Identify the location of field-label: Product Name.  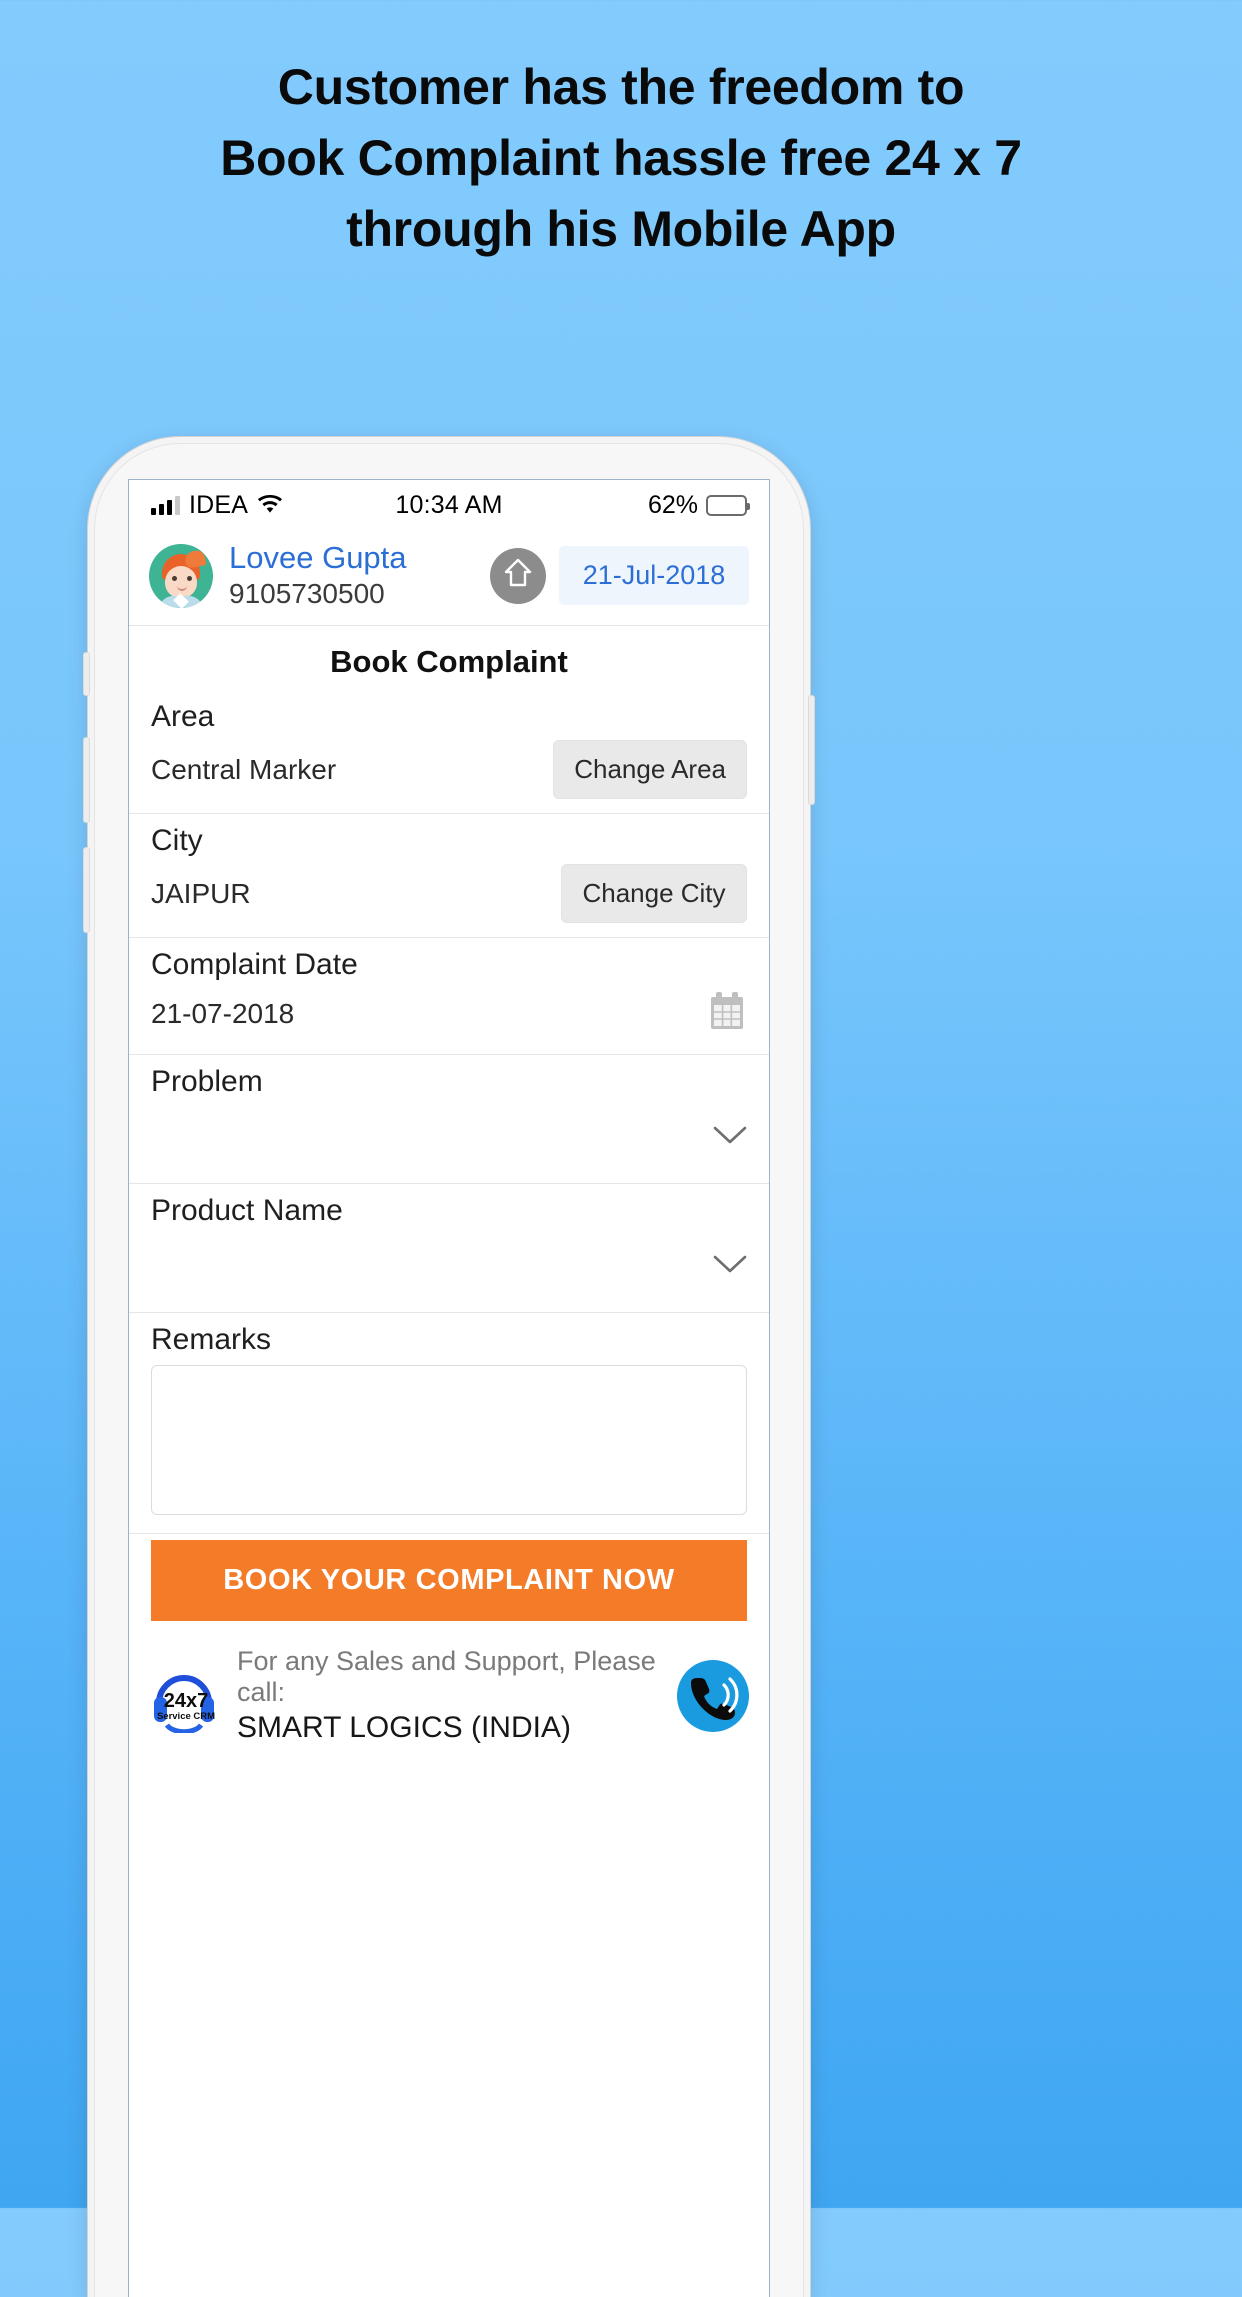
(247, 1210).